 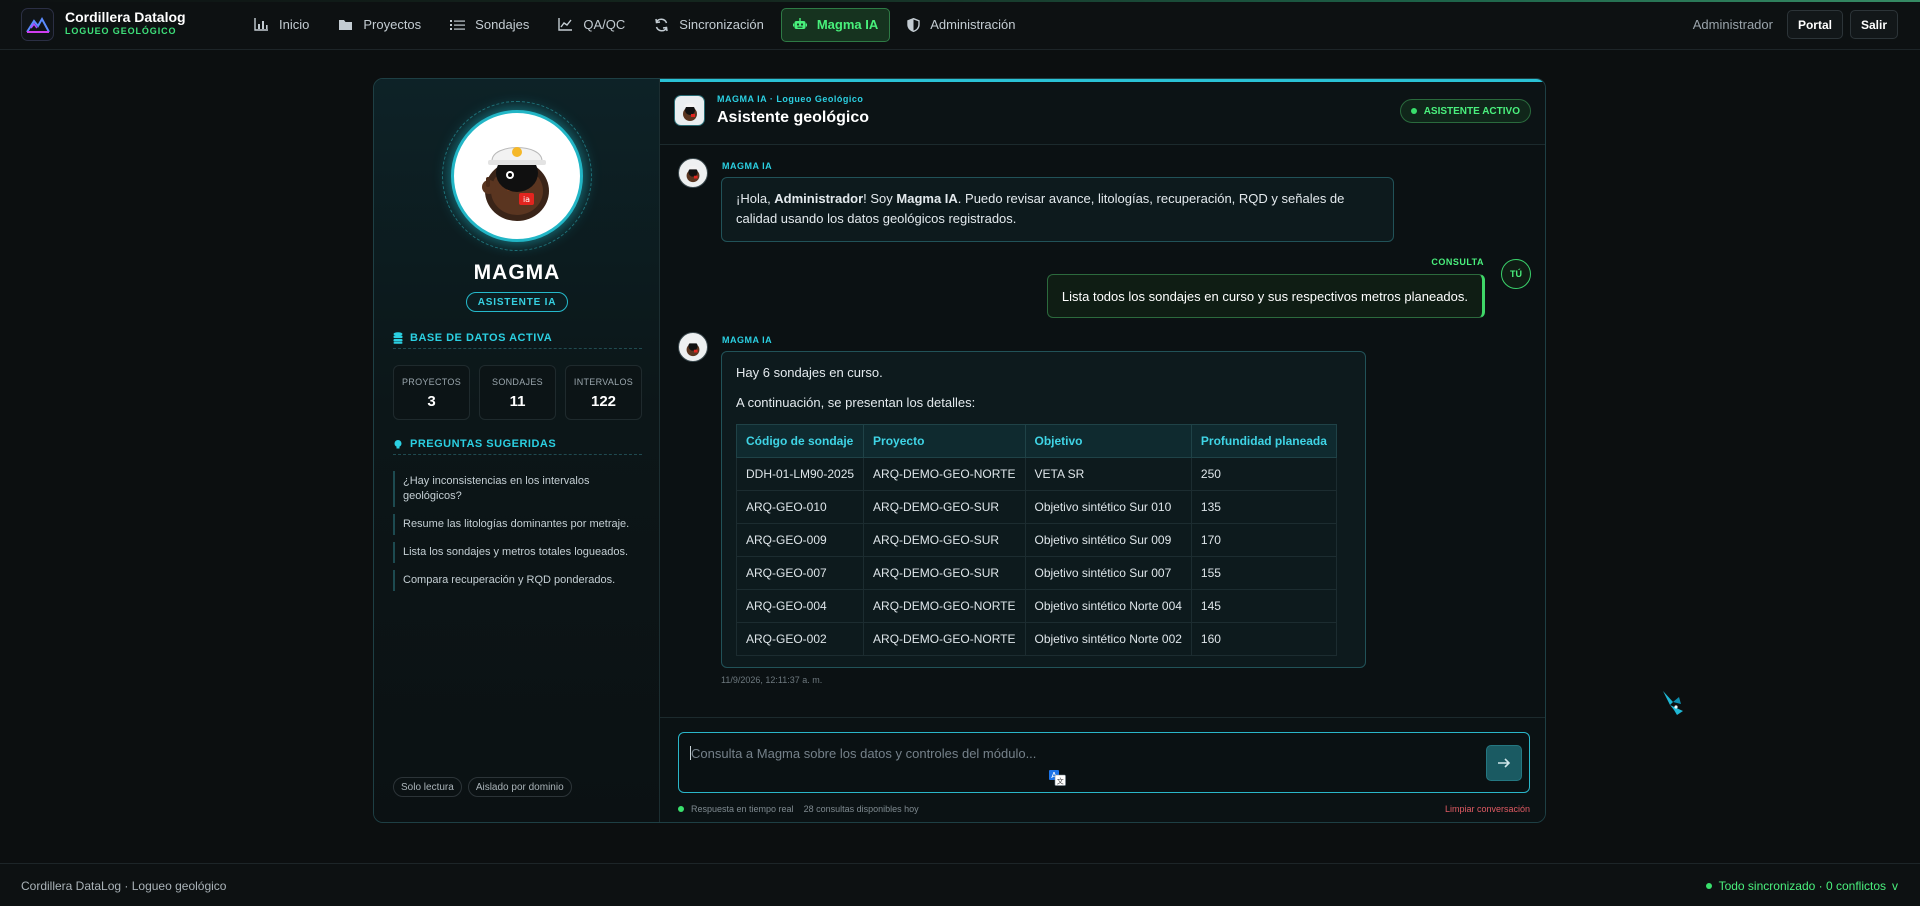 I want to click on chip-domain-isolated: Aislado por dominio, so click(x=519, y=787).